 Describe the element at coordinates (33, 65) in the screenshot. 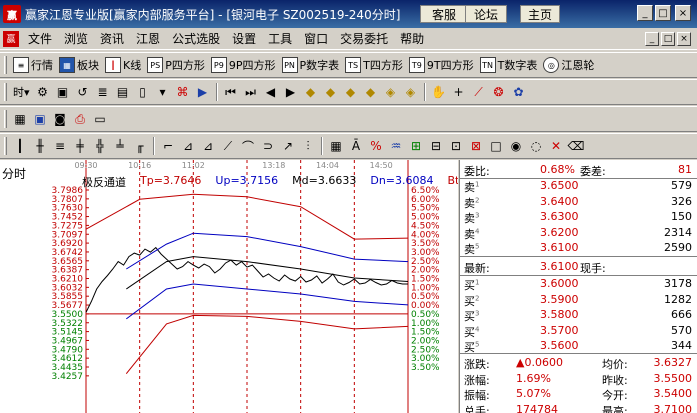

I see `quote-button: ≡ 行情` at that location.